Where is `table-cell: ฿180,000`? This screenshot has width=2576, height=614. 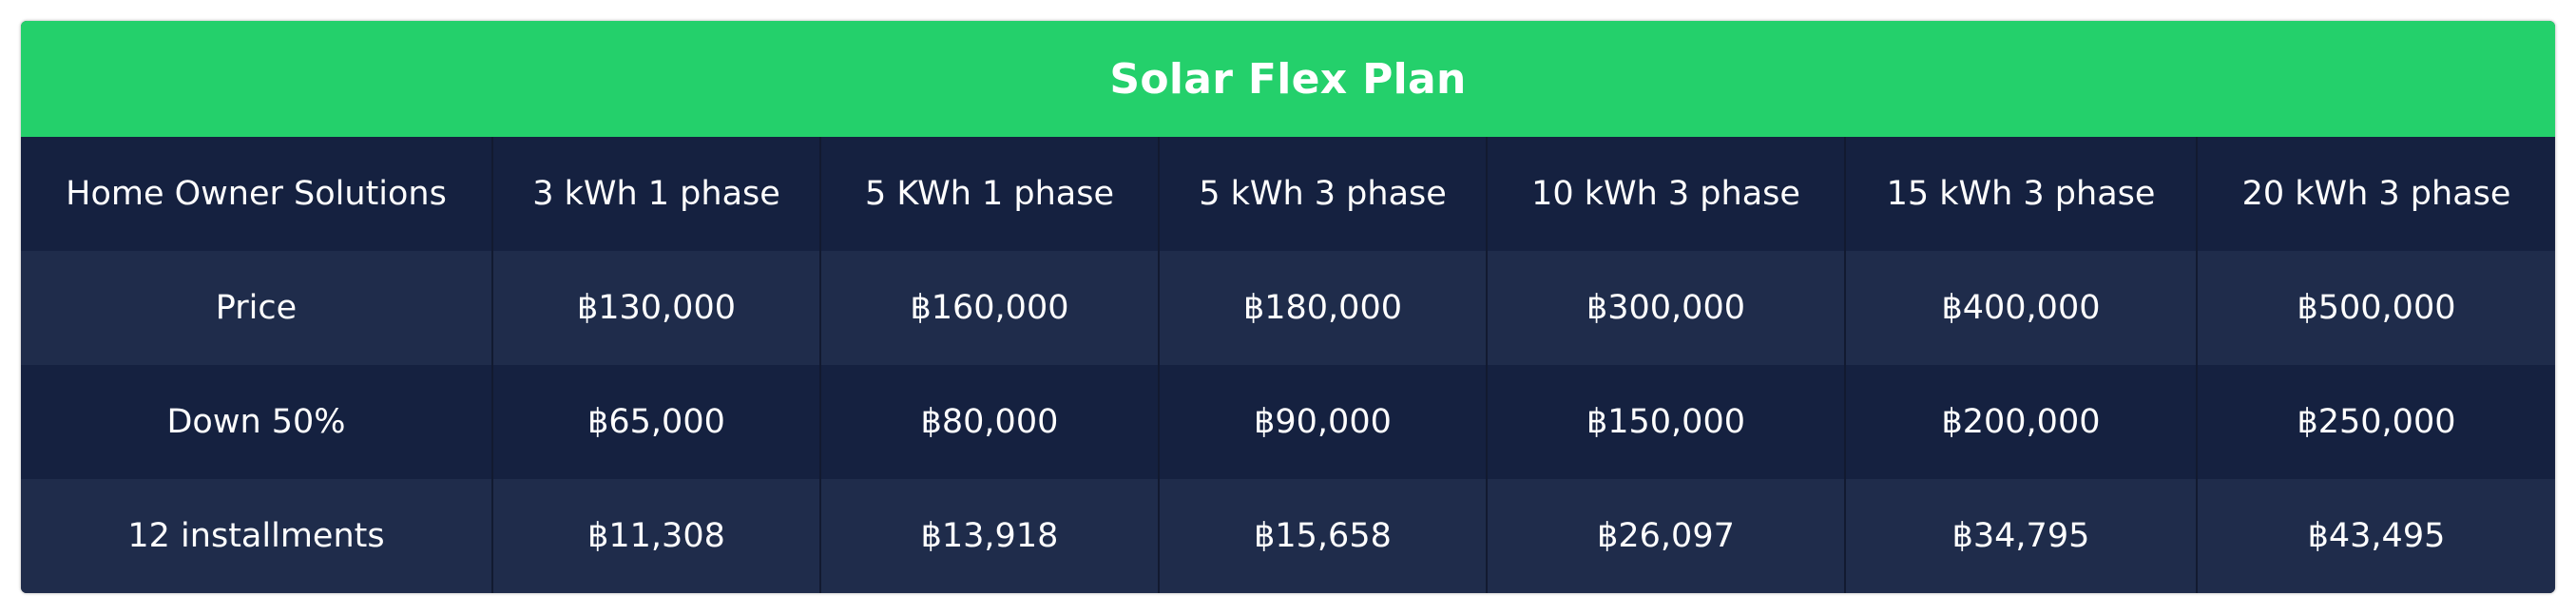
table-cell: ฿180,000 is located at coordinates (1322, 308).